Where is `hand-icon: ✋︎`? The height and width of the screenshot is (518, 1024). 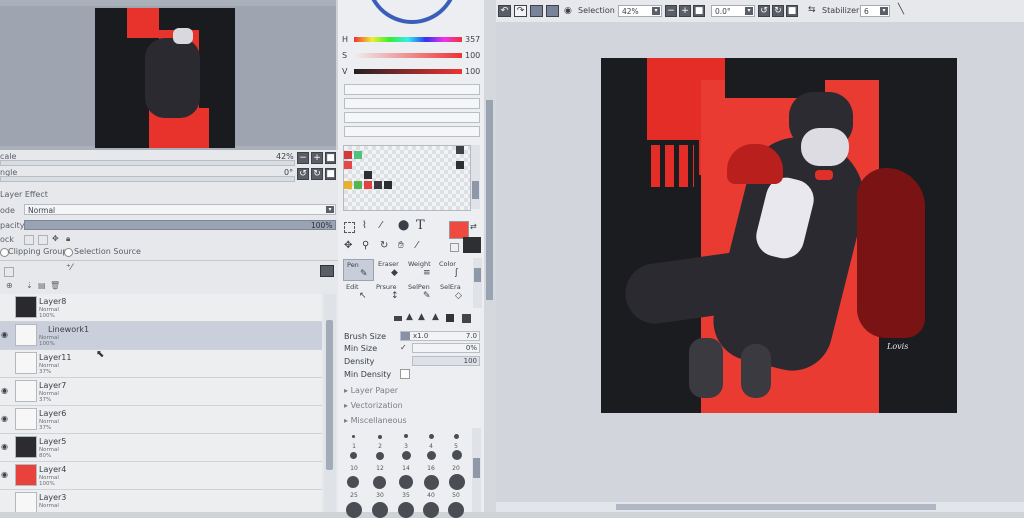
hand-icon: ✋︎ is located at coordinates (404, 246).